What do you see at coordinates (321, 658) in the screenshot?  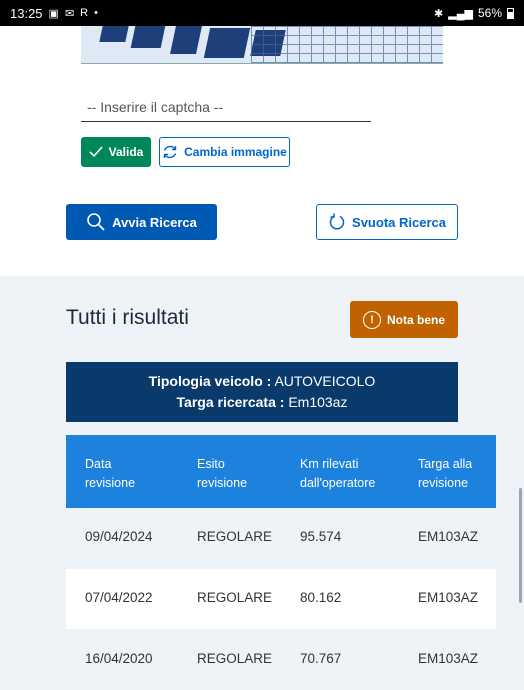 I see `cell-km: 70.767` at bounding box center [321, 658].